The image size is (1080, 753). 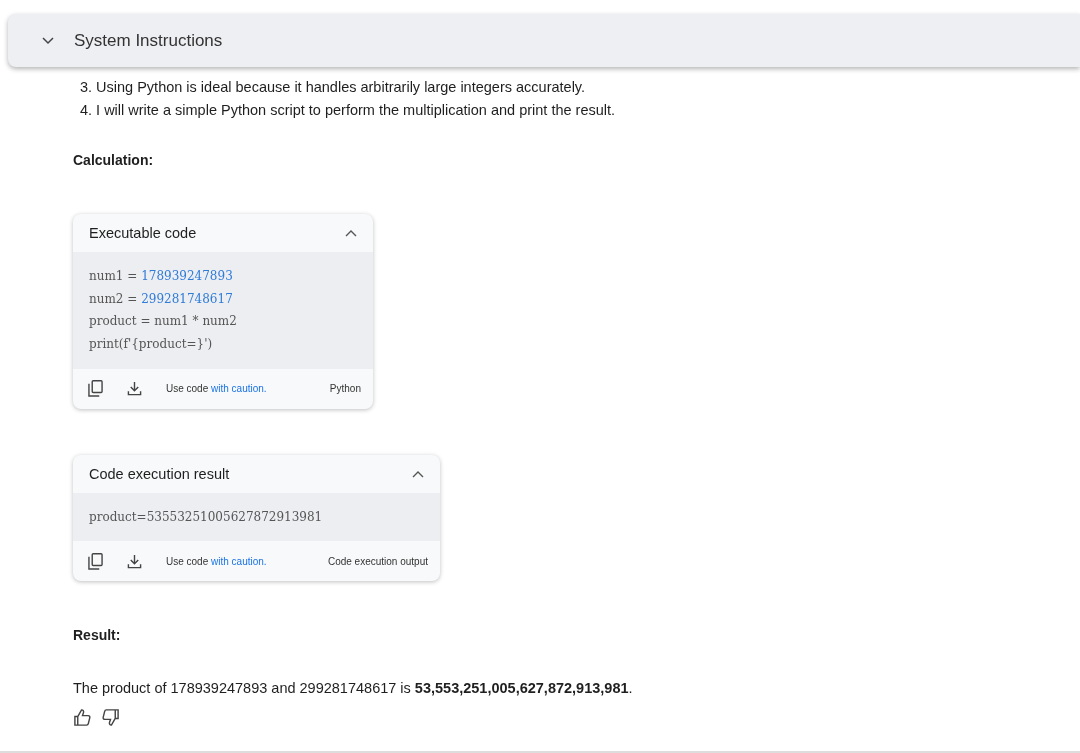 I want to click on code-line: product=53553251005627872913981, so click(x=206, y=517).